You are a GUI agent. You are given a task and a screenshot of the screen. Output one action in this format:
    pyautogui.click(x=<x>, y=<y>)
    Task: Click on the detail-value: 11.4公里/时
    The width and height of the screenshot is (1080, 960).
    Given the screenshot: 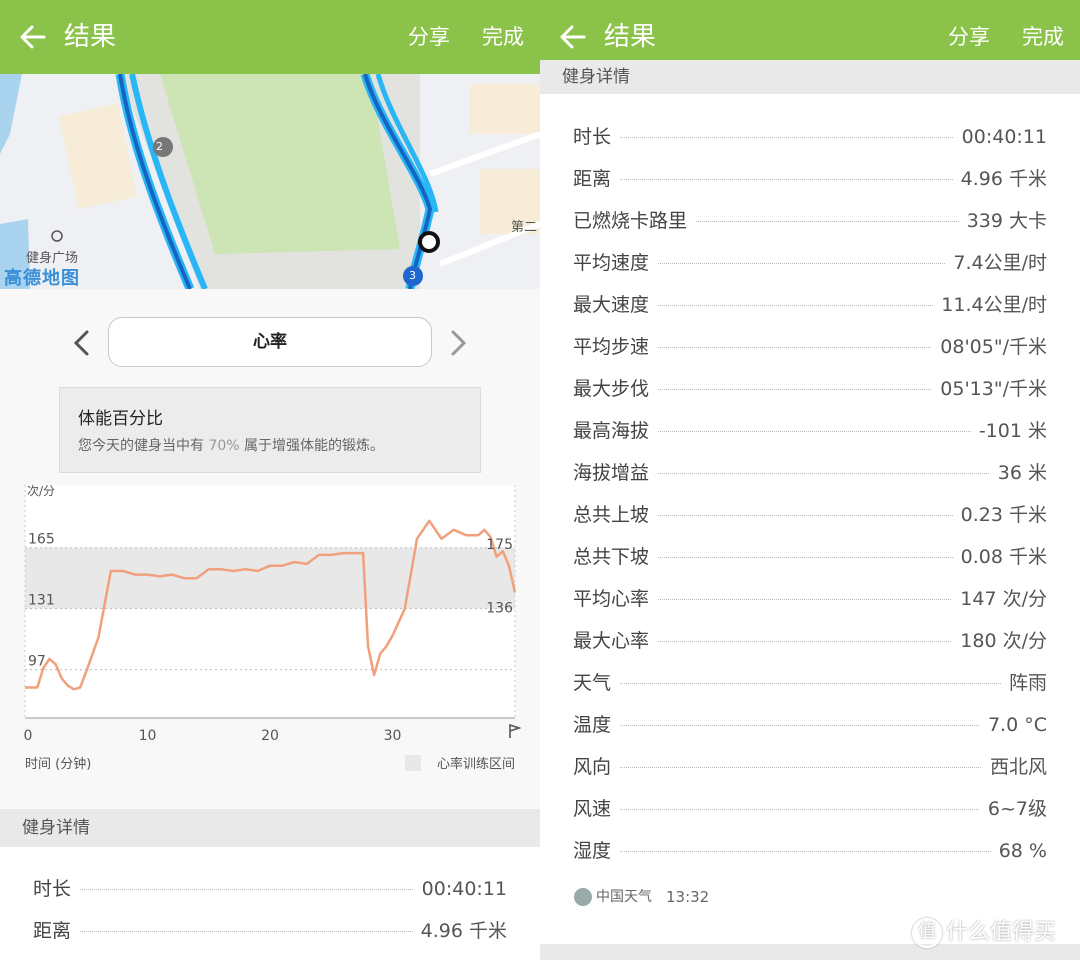 What is the action you would take?
    pyautogui.click(x=990, y=305)
    